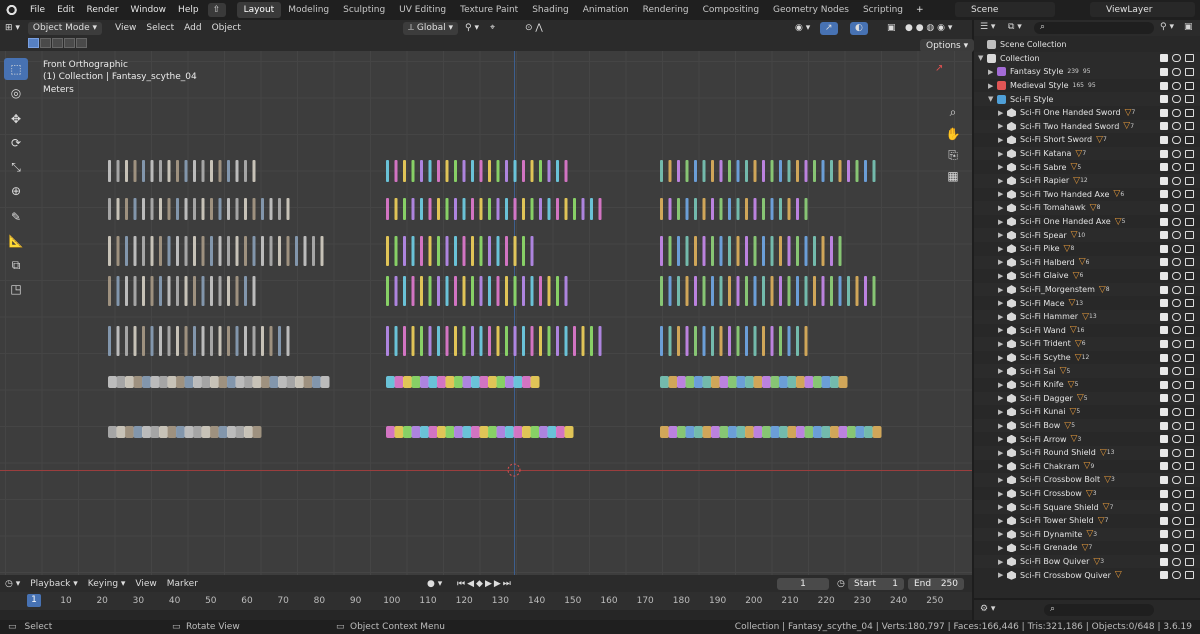 This screenshot has width=1200, height=634. What do you see at coordinates (216, 10) in the screenshot?
I see `workspace-options-icon: ⇧` at bounding box center [216, 10].